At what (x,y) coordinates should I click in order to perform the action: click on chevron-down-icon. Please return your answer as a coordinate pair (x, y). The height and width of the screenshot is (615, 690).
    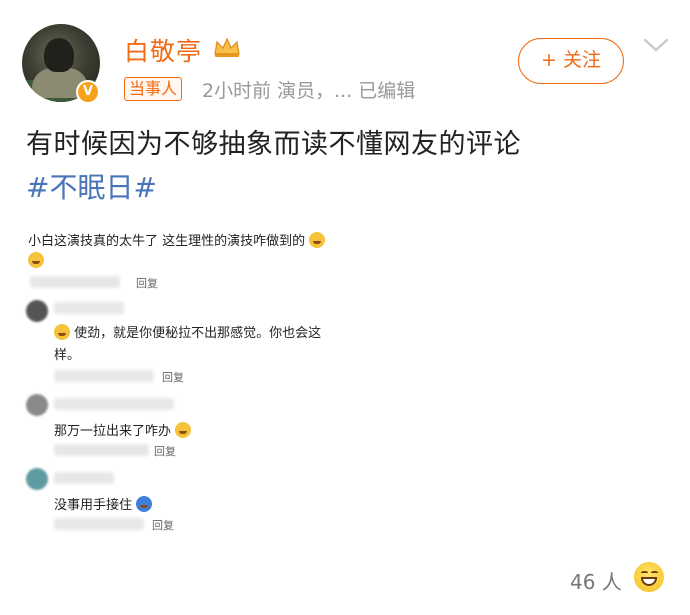
    Looking at the image, I should click on (656, 45).